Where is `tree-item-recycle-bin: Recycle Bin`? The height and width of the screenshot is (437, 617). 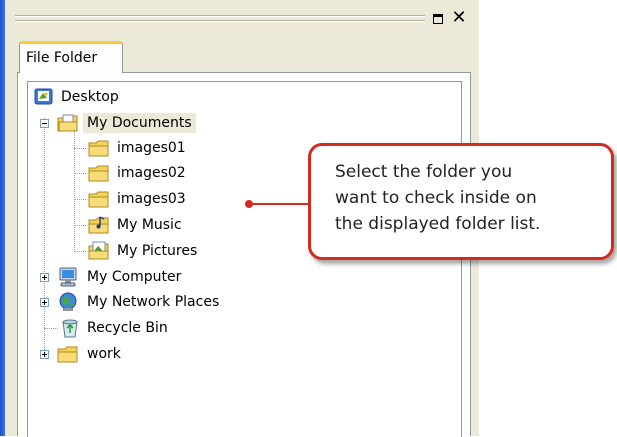 tree-item-recycle-bin: Recycle Bin is located at coordinates (128, 328).